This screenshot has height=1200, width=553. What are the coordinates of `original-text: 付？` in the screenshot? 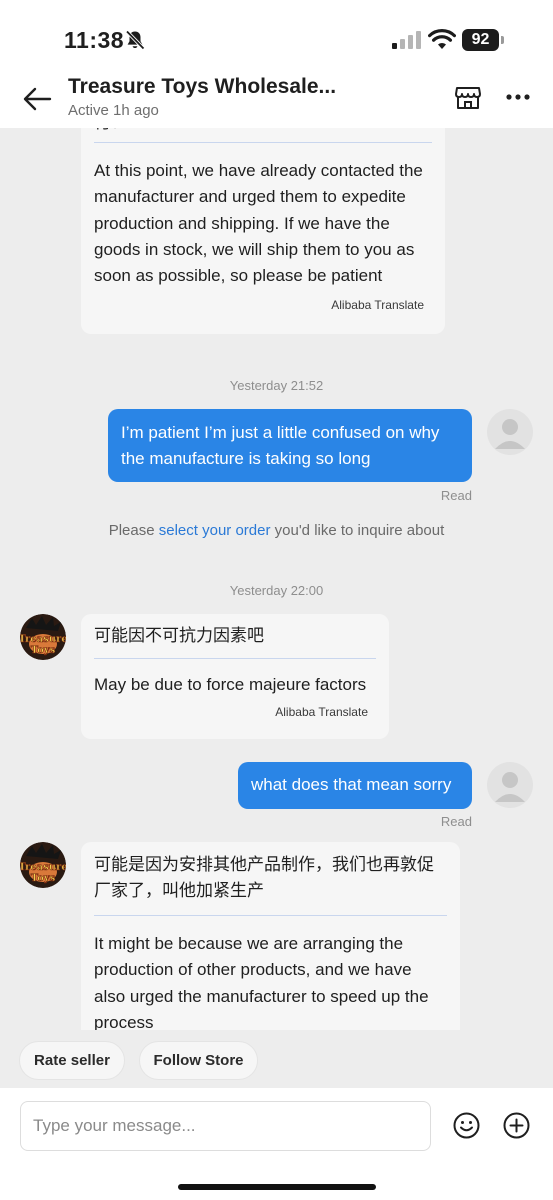 It's located at (263, 132).